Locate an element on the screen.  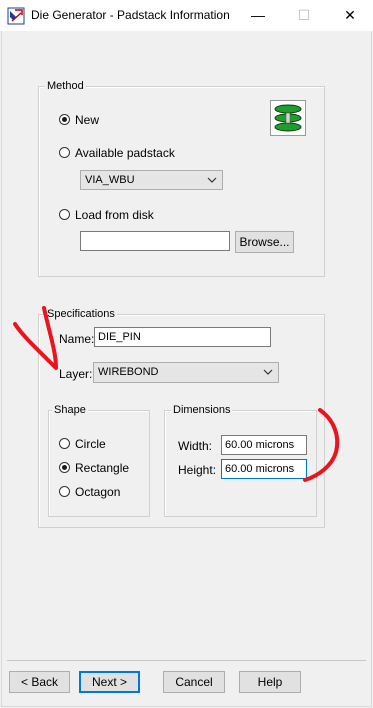
checkmark-annotation is located at coordinates (35, 338).